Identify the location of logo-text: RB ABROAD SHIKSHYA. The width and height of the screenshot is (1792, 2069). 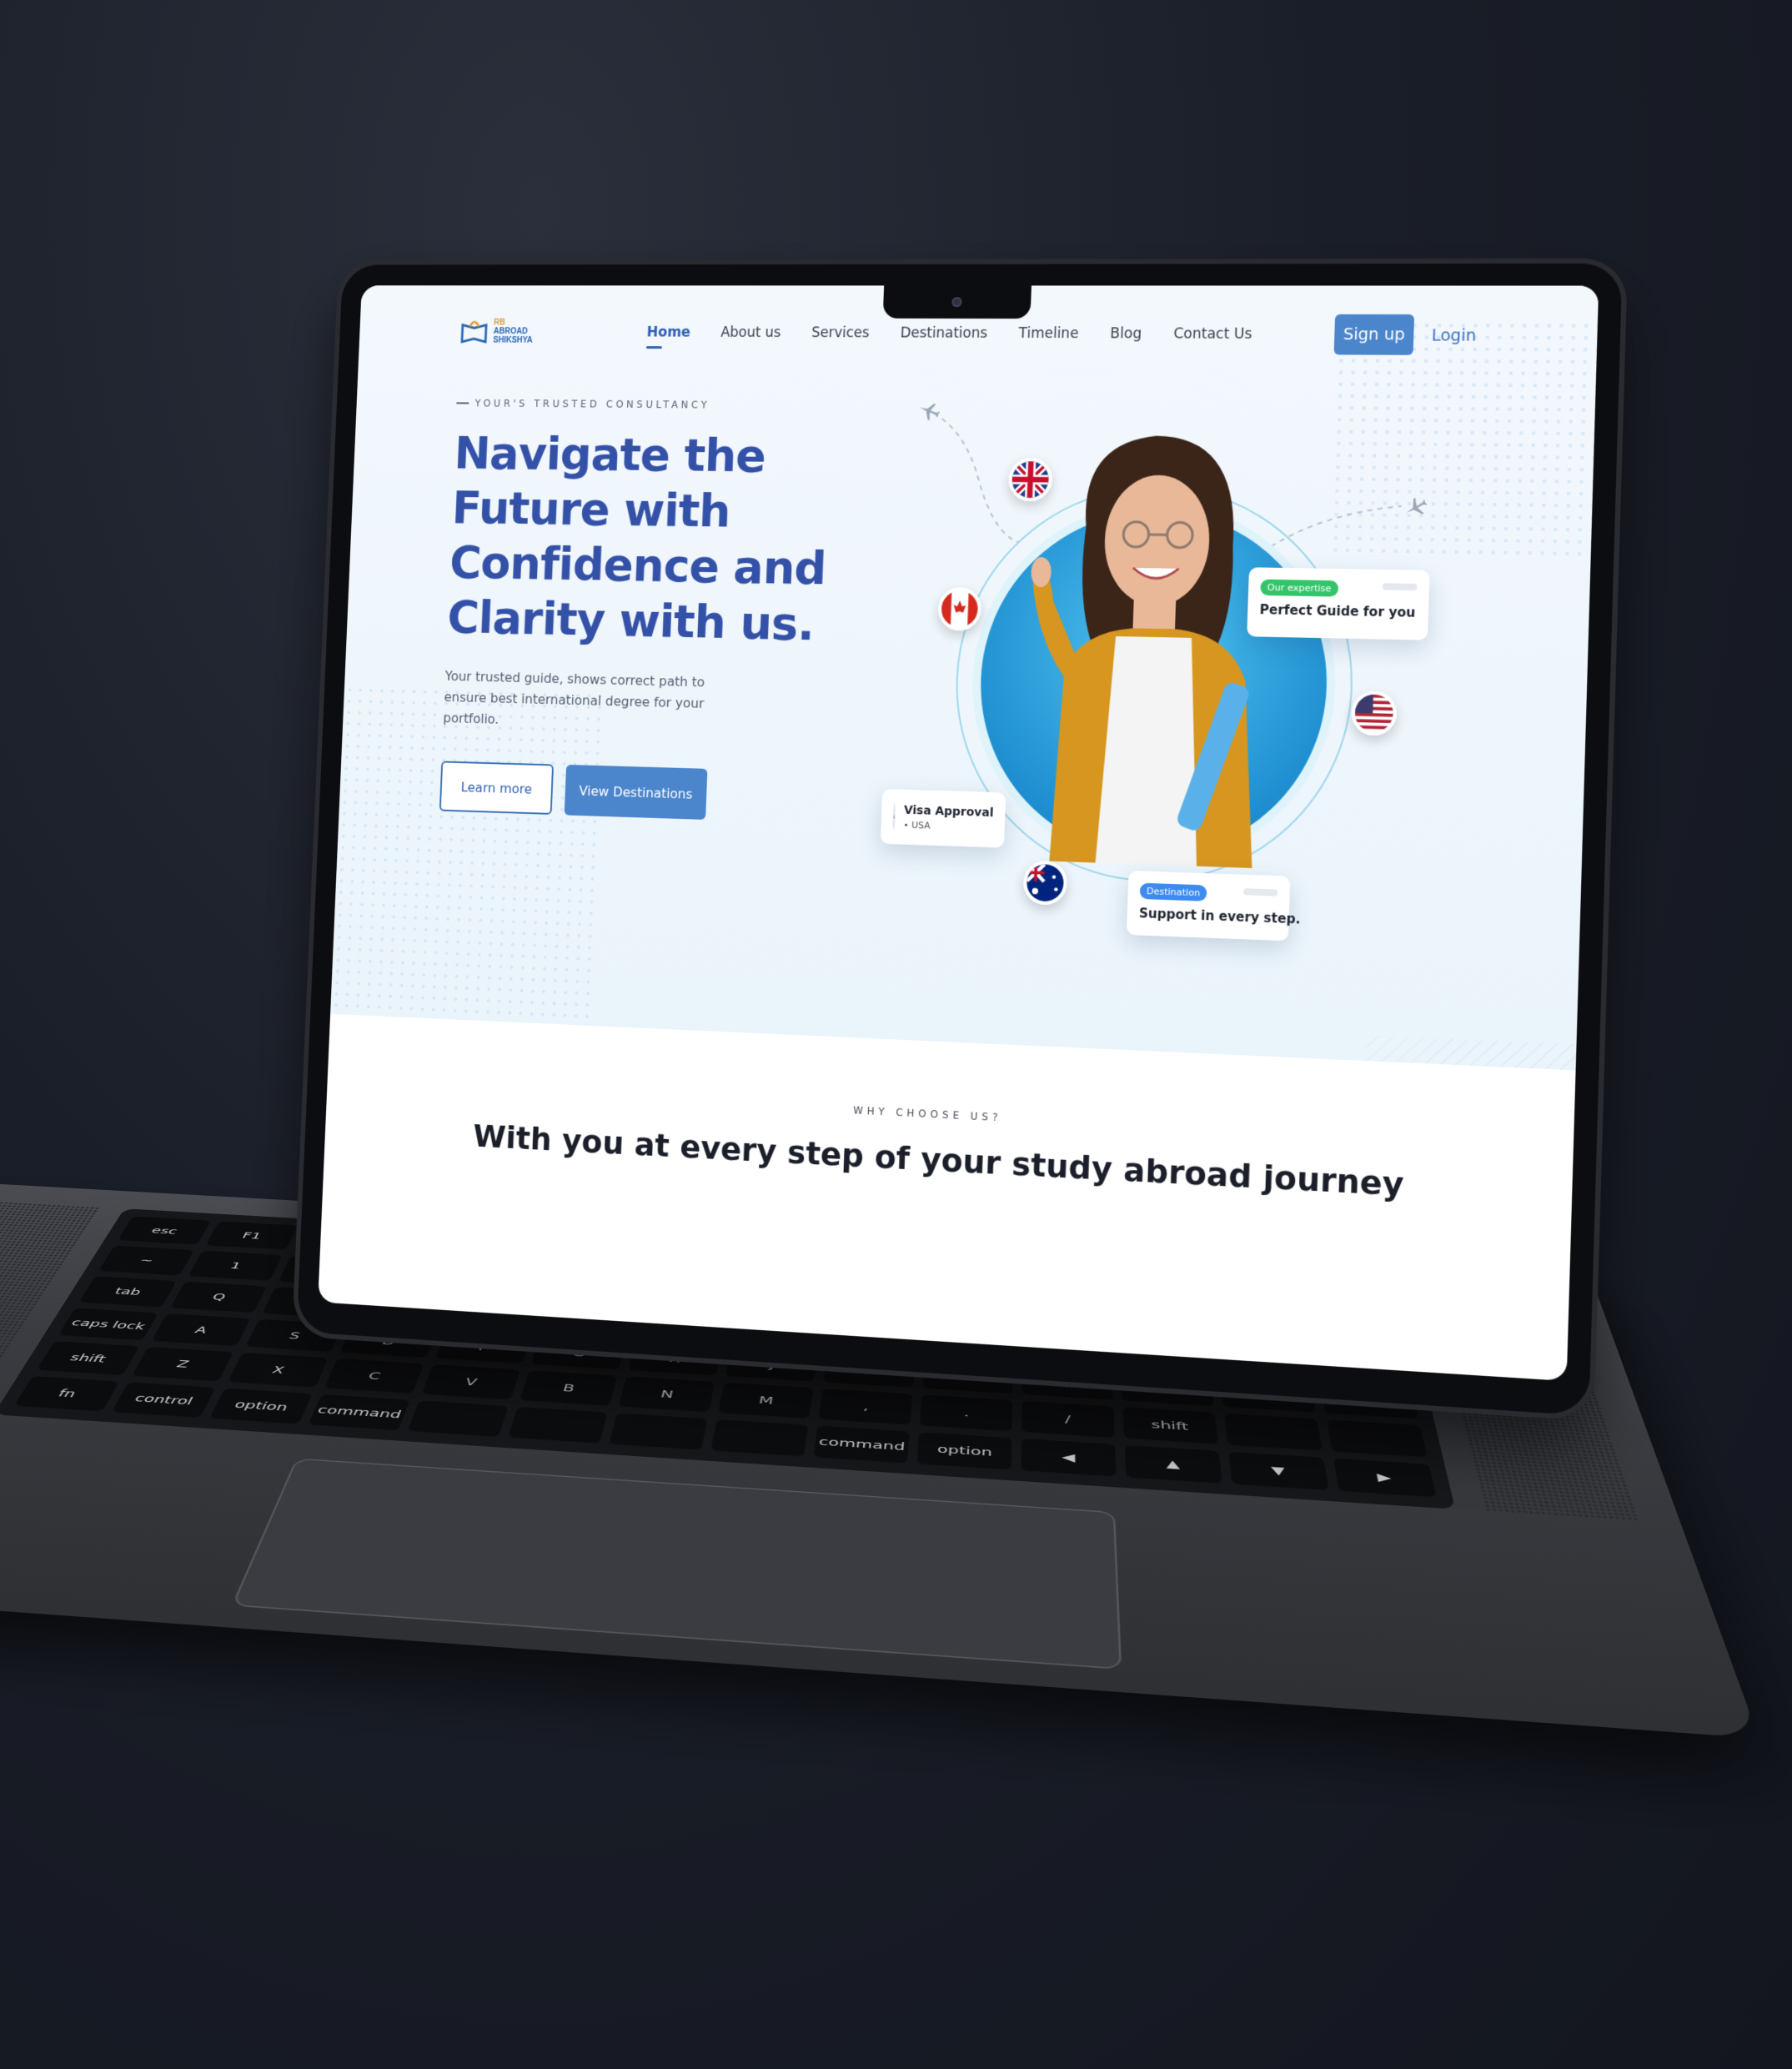
(513, 331).